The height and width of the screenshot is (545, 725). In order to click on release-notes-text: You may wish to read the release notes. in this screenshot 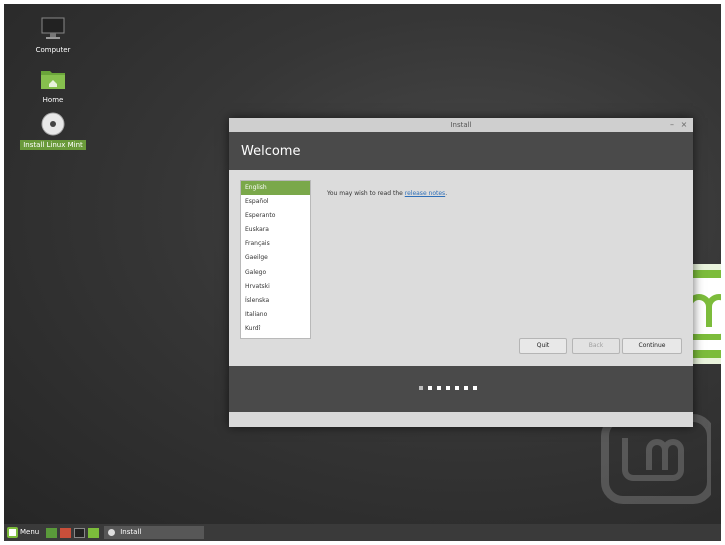, I will do `click(387, 193)`.